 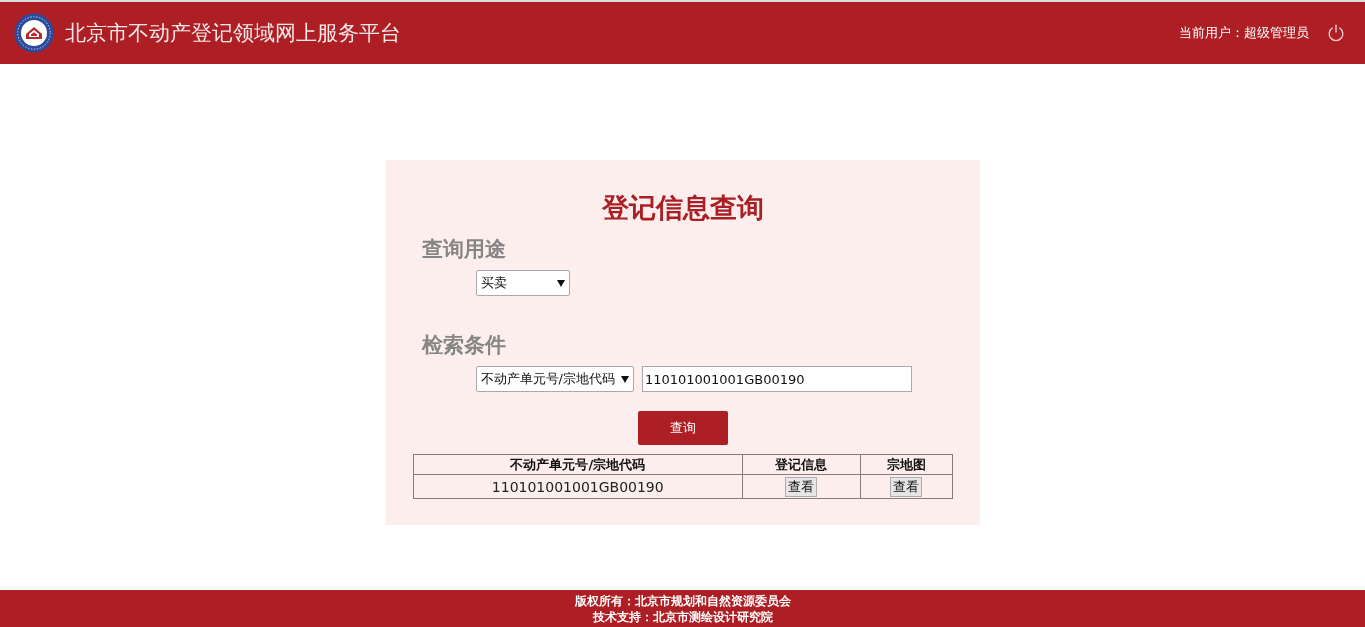 What do you see at coordinates (34, 33) in the screenshot?
I see `emblem-logo-icon` at bounding box center [34, 33].